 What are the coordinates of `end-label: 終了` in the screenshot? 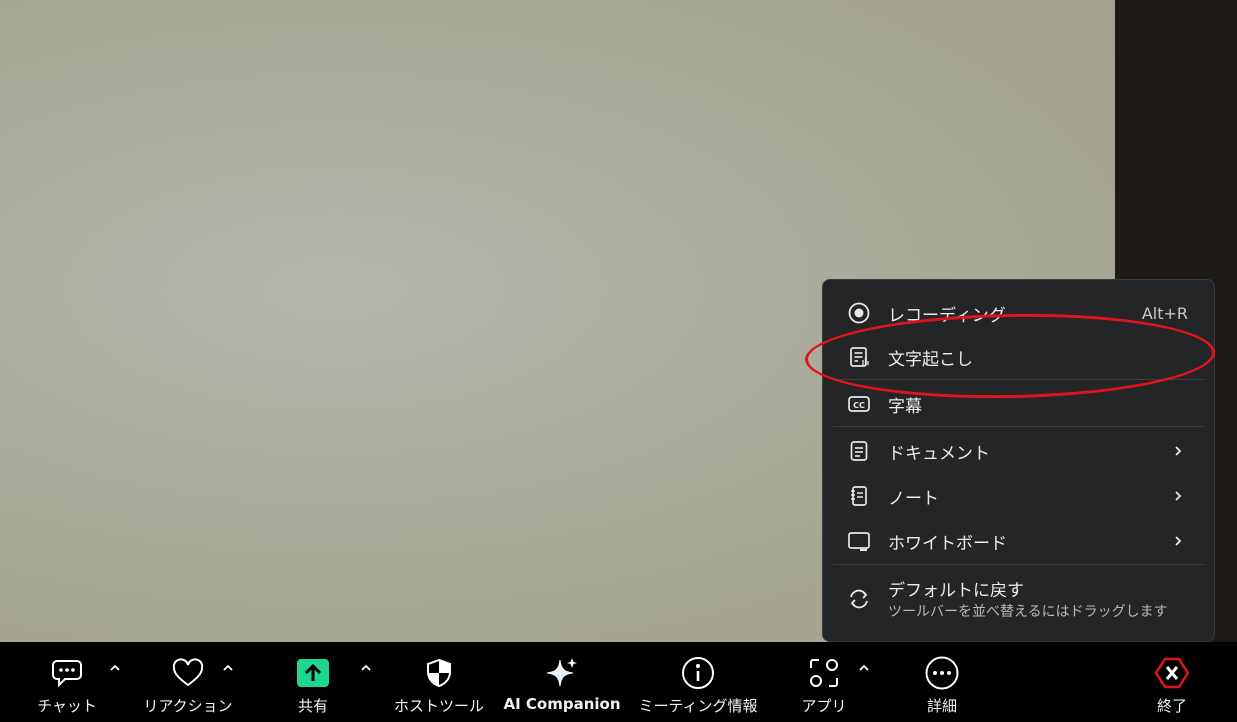 It's located at (1171, 706).